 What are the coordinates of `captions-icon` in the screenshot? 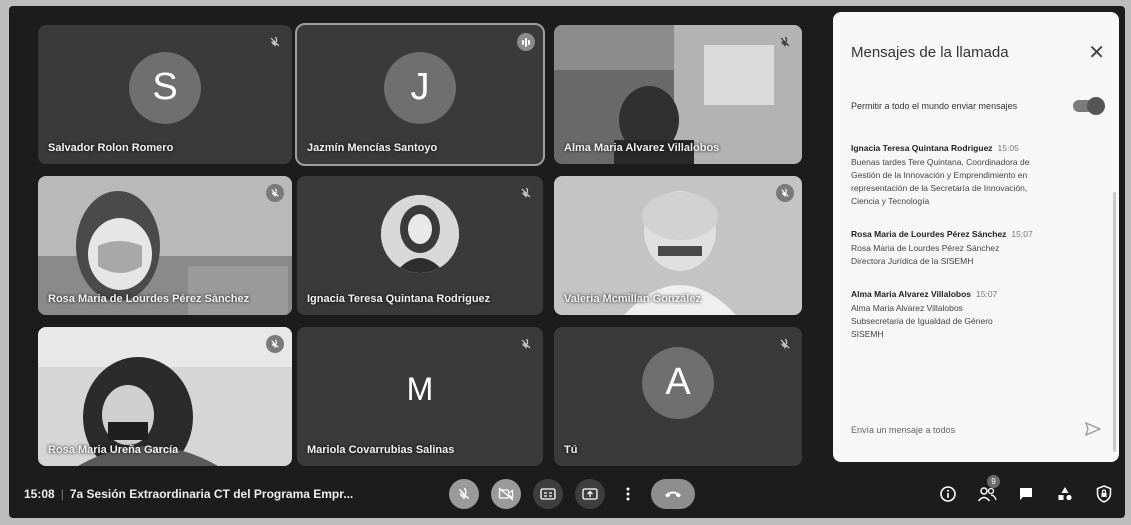 It's located at (548, 494).